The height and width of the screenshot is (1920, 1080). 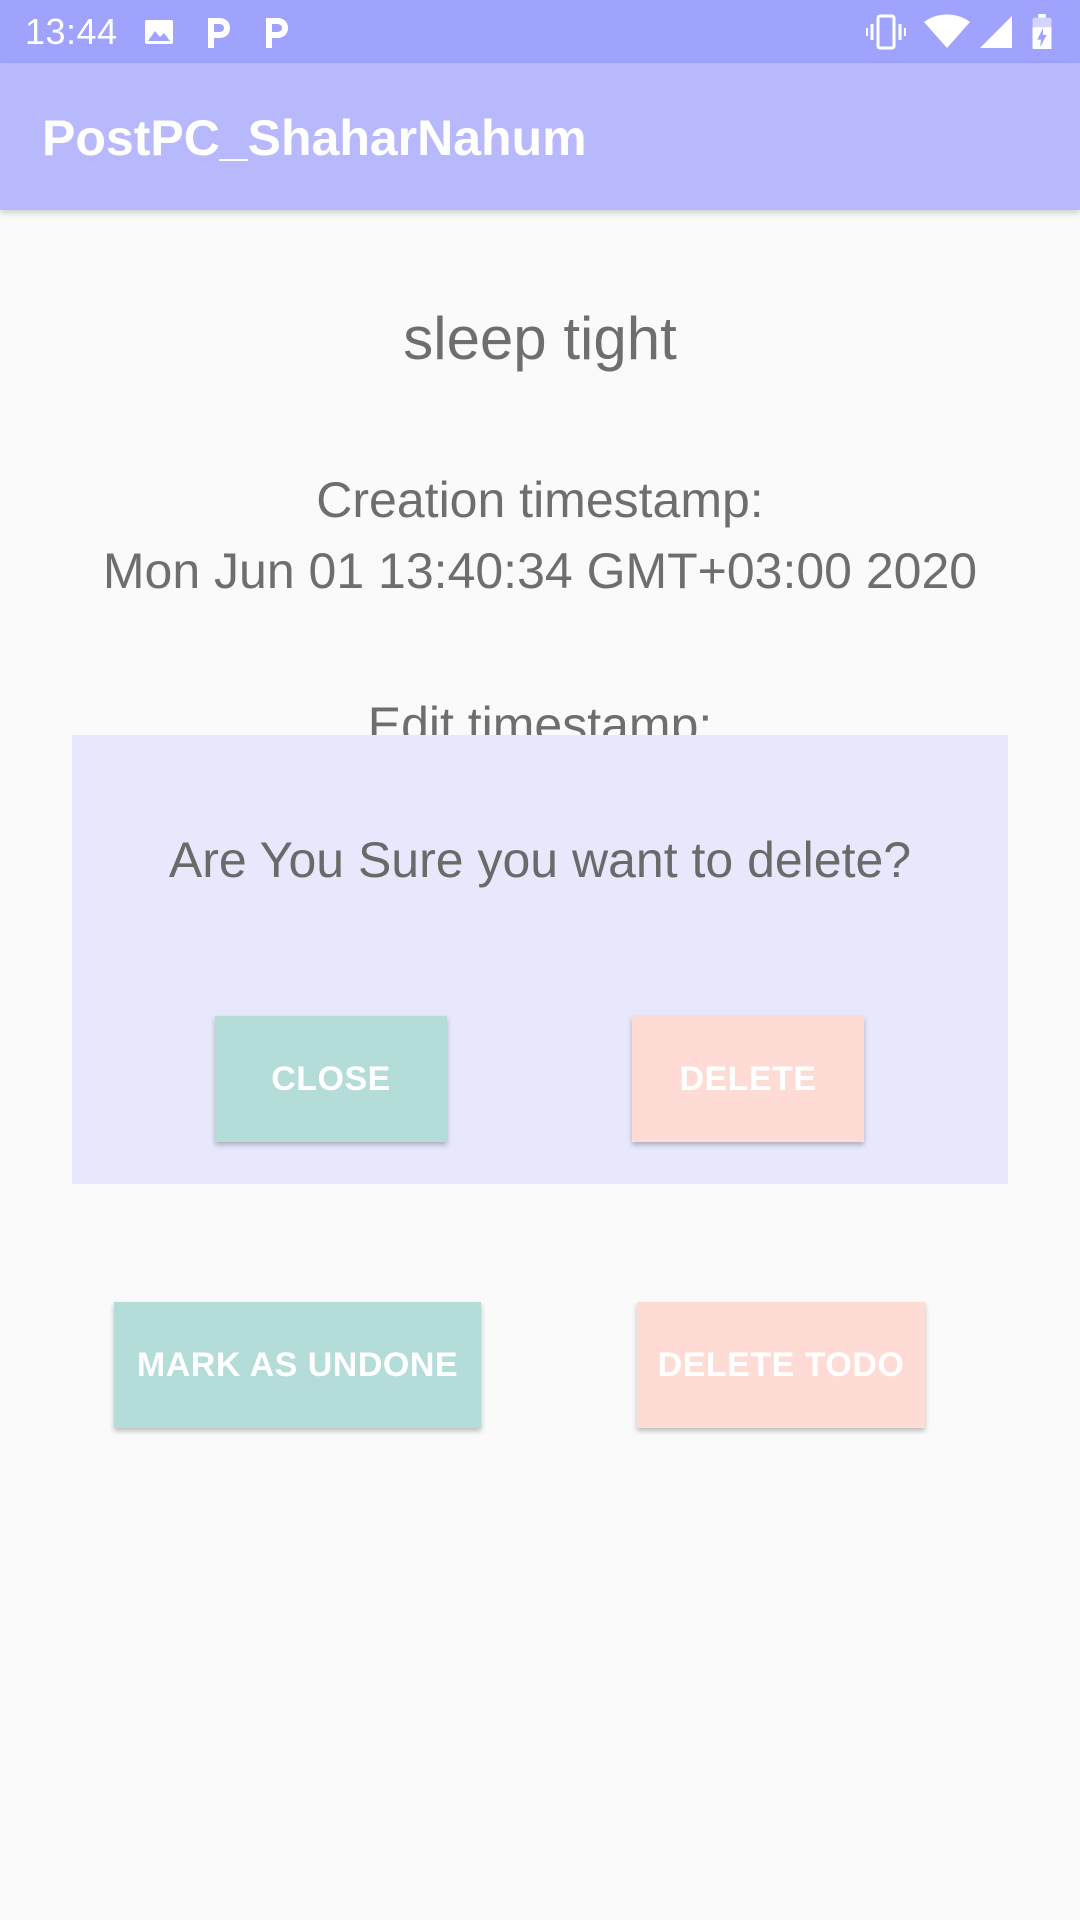 What do you see at coordinates (540, 571) in the screenshot?
I see `creation-timestamp-value: Mon Jun 01 13:40:34 GMT+03:00 2020` at bounding box center [540, 571].